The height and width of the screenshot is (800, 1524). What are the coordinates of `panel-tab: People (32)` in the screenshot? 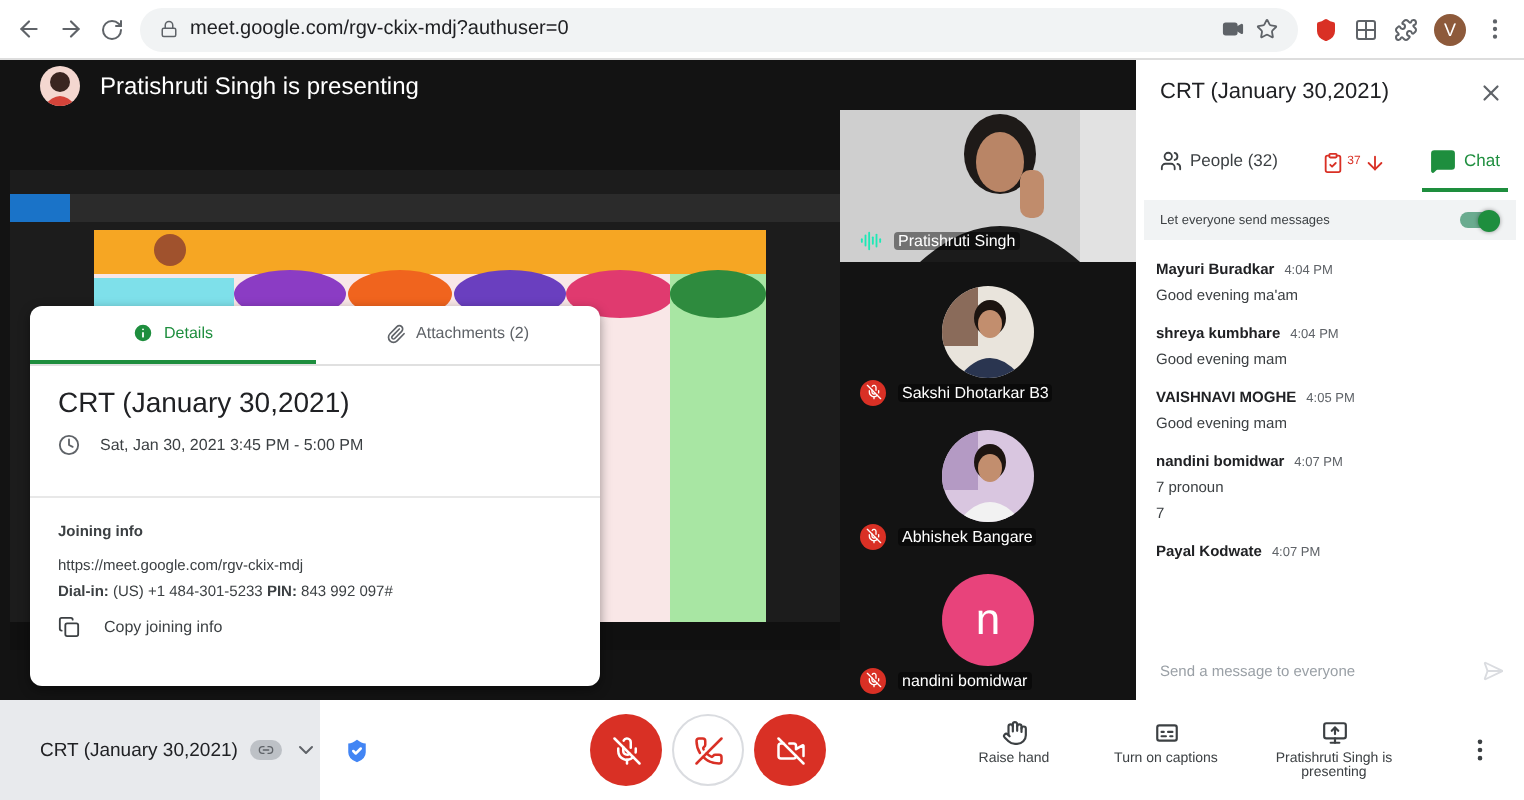 It's located at (1219, 162).